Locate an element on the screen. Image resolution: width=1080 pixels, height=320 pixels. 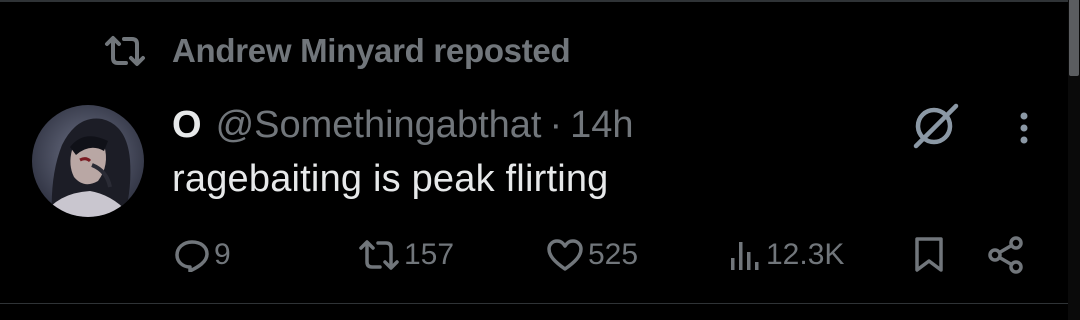
analytics-icon is located at coordinates (745, 255).